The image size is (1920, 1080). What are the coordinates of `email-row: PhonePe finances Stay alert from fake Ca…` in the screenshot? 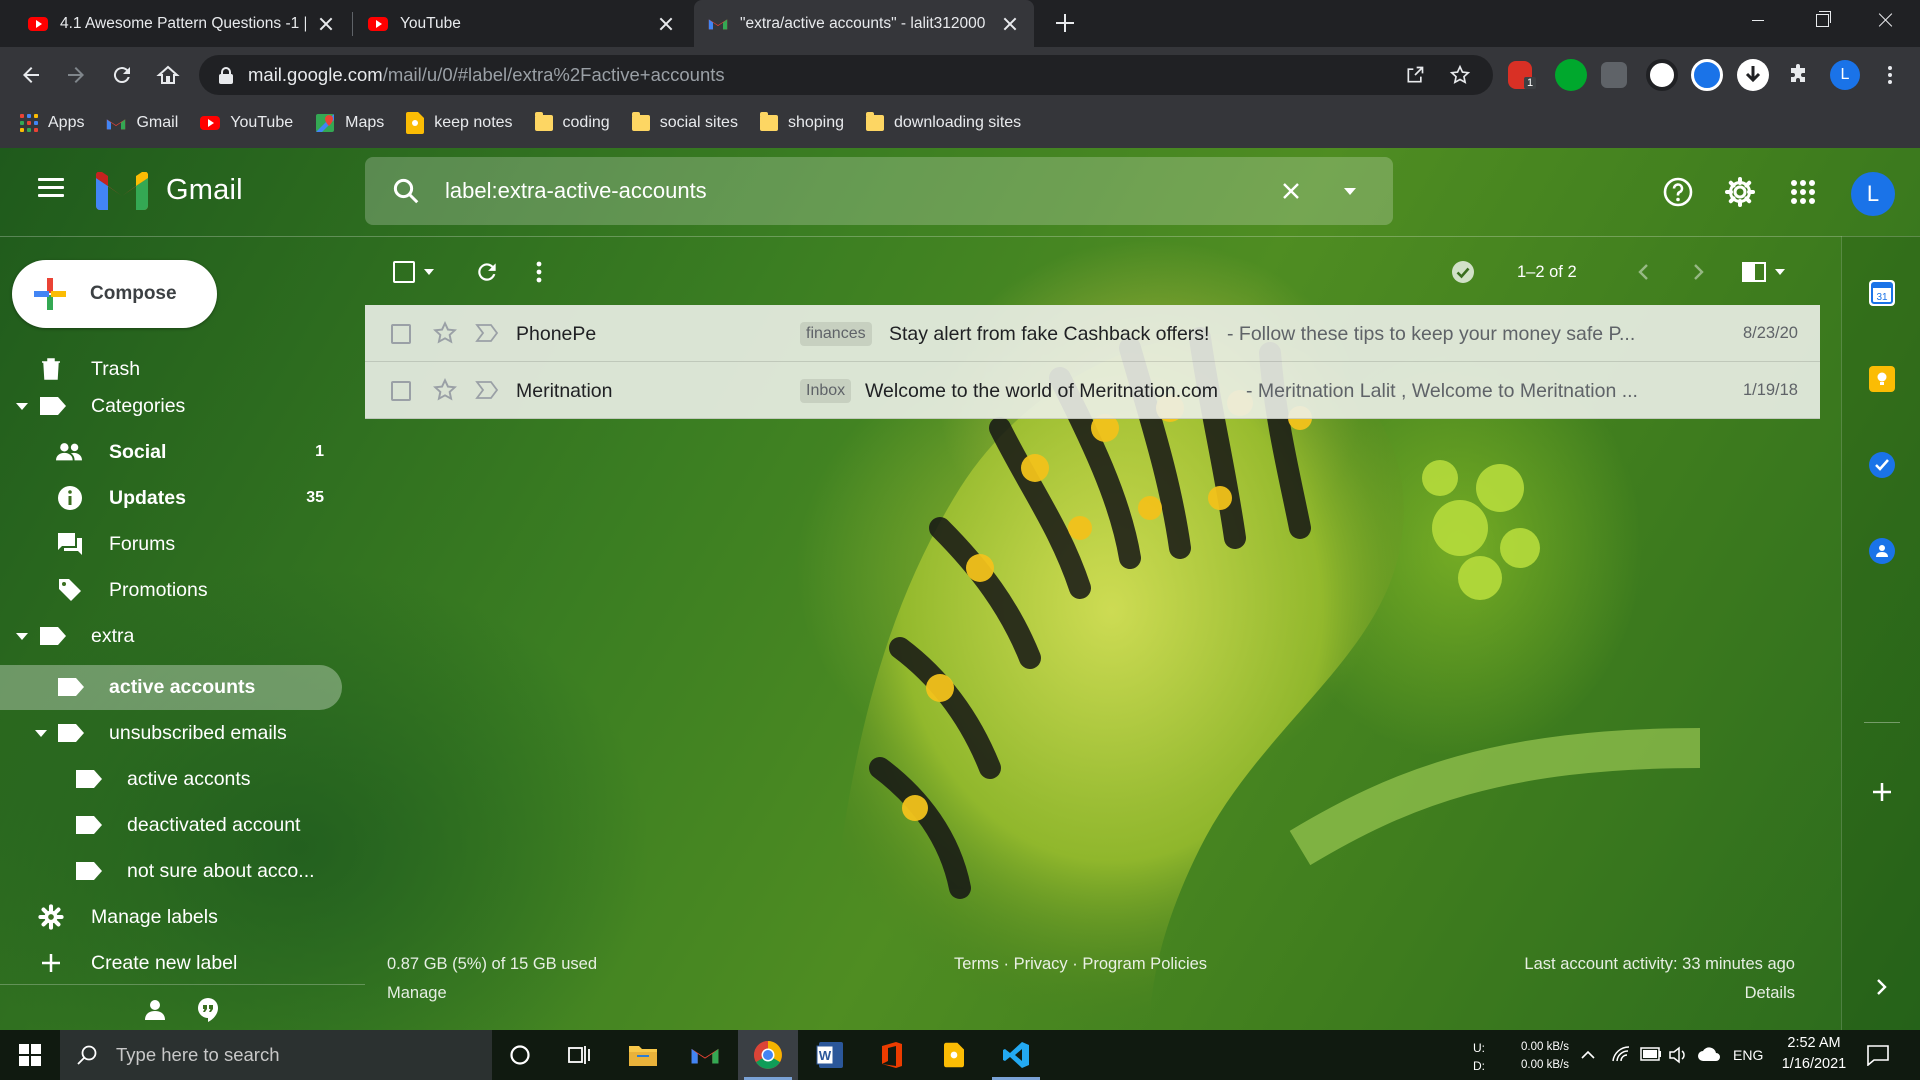 It's located at (1092, 333).